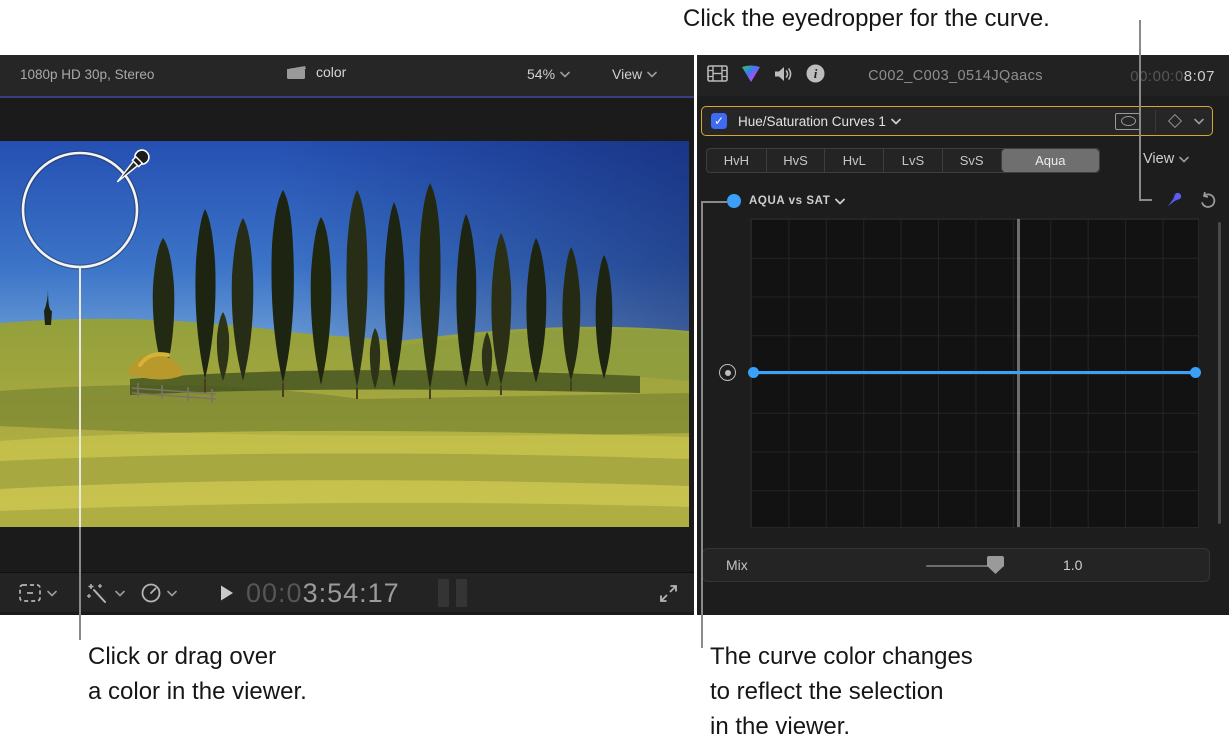 Image resolution: width=1229 pixels, height=747 pixels. I want to click on curve-header: AQUA vs SAT, so click(963, 201).